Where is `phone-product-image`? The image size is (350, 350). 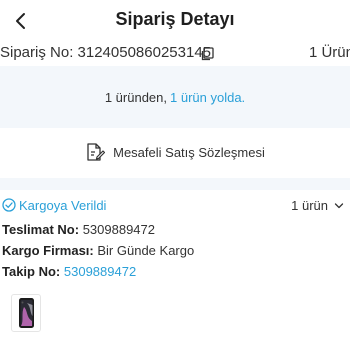
phone-product-image is located at coordinates (26, 313).